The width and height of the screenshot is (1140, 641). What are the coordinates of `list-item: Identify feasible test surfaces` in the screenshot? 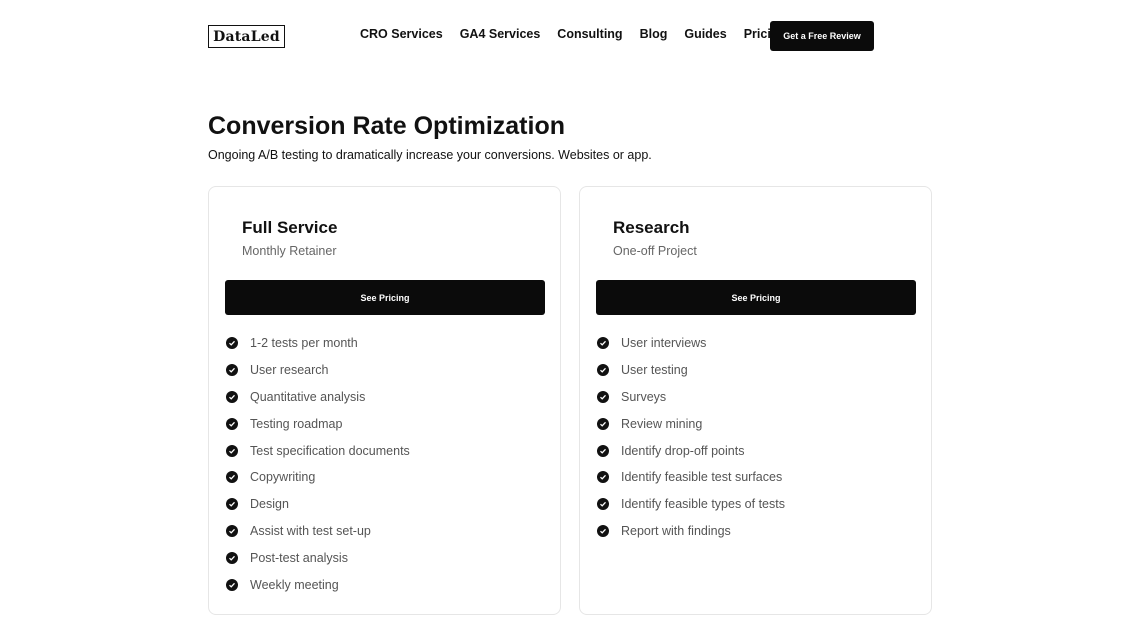 It's located at (691, 477).